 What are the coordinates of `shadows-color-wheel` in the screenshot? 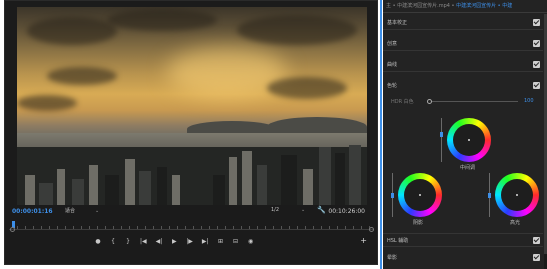 It's located at (420, 195).